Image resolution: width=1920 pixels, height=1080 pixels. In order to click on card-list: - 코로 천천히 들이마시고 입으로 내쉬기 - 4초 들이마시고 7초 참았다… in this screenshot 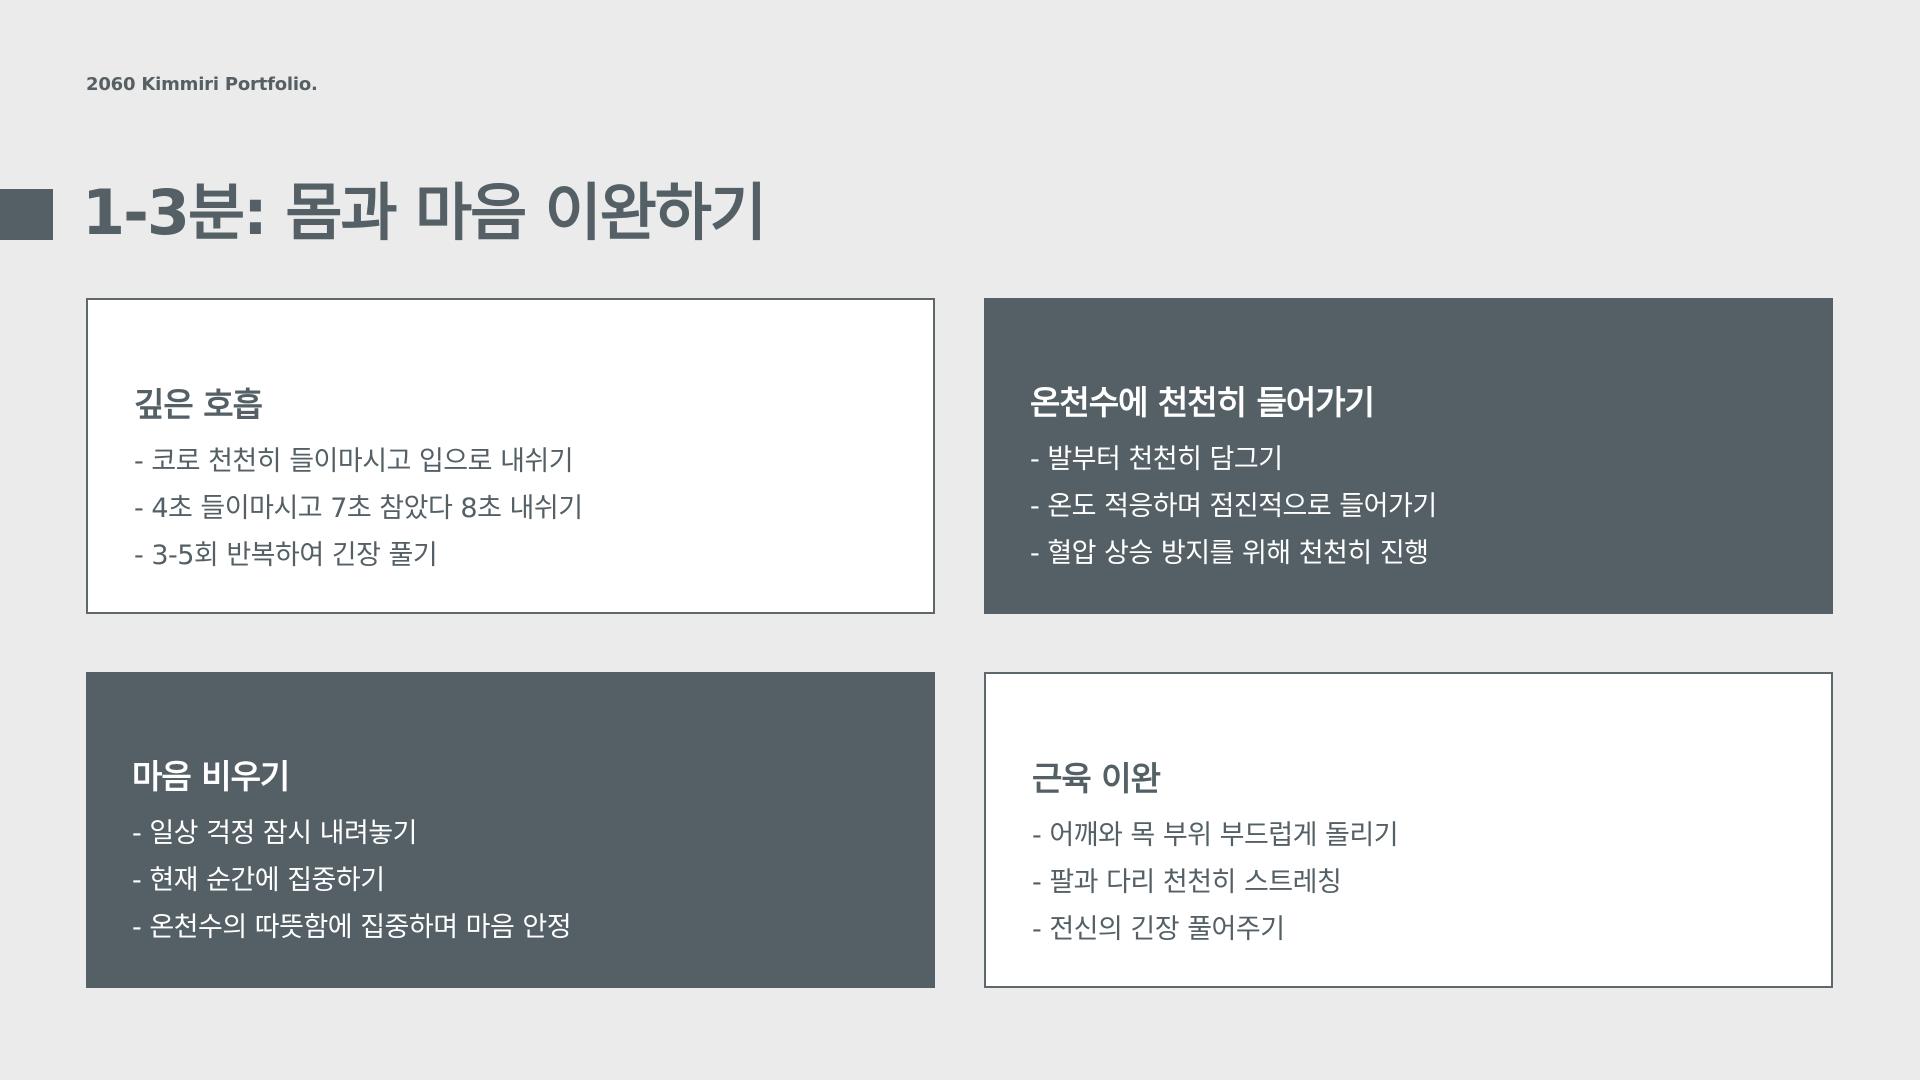, I will do `click(533, 508)`.